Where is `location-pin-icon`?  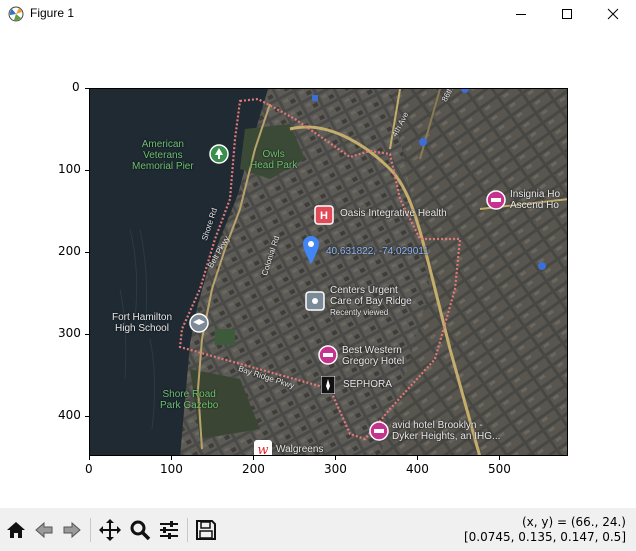 location-pin-icon is located at coordinates (311, 250).